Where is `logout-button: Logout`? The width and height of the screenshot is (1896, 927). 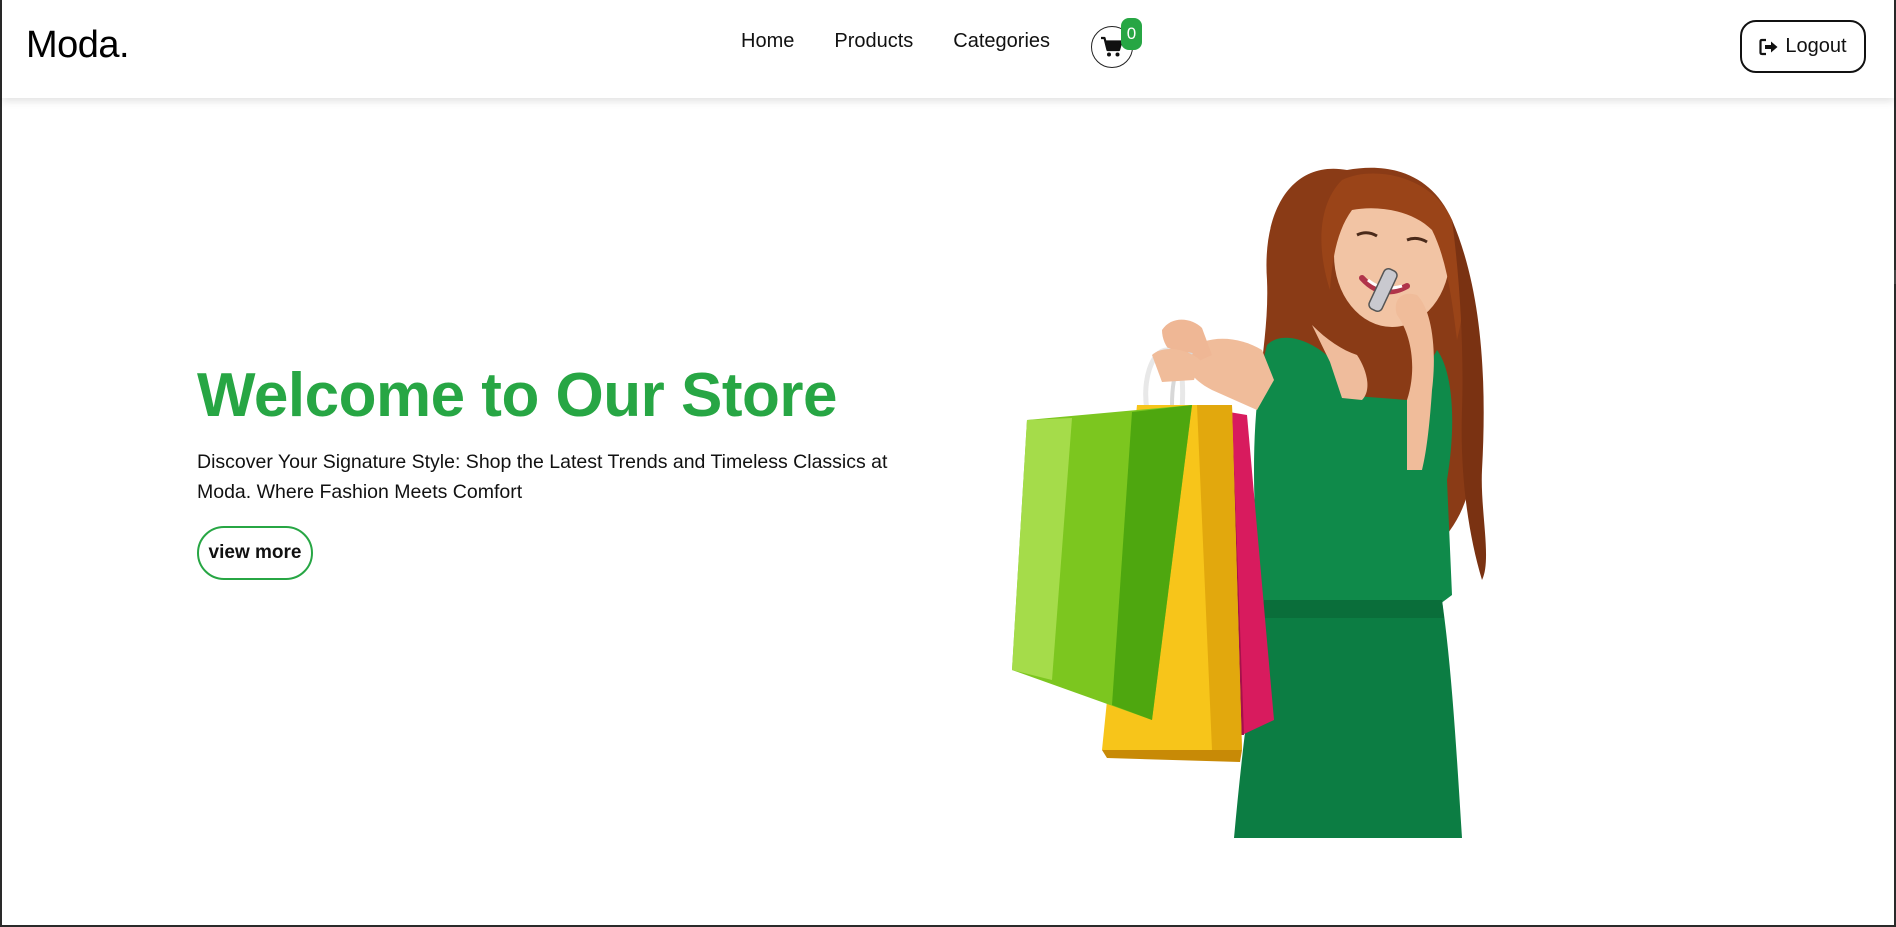 logout-button: Logout is located at coordinates (1803, 46).